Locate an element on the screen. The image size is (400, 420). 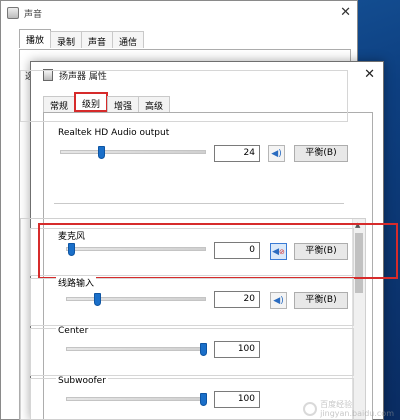
output-volume-slider-thumb is located at coordinates (101, 152).